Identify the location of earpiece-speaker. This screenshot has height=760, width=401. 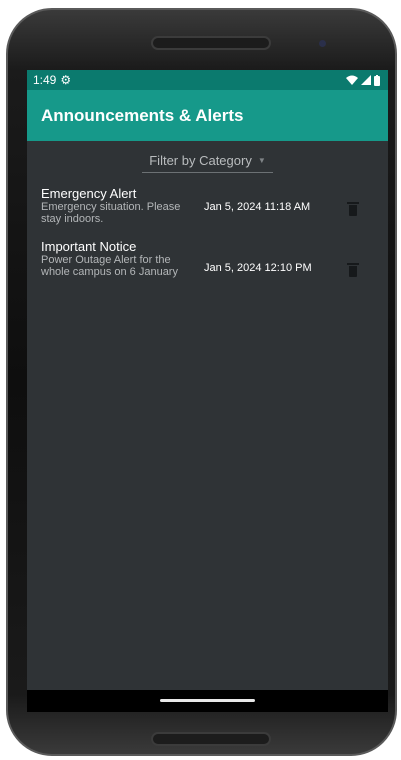
(211, 43).